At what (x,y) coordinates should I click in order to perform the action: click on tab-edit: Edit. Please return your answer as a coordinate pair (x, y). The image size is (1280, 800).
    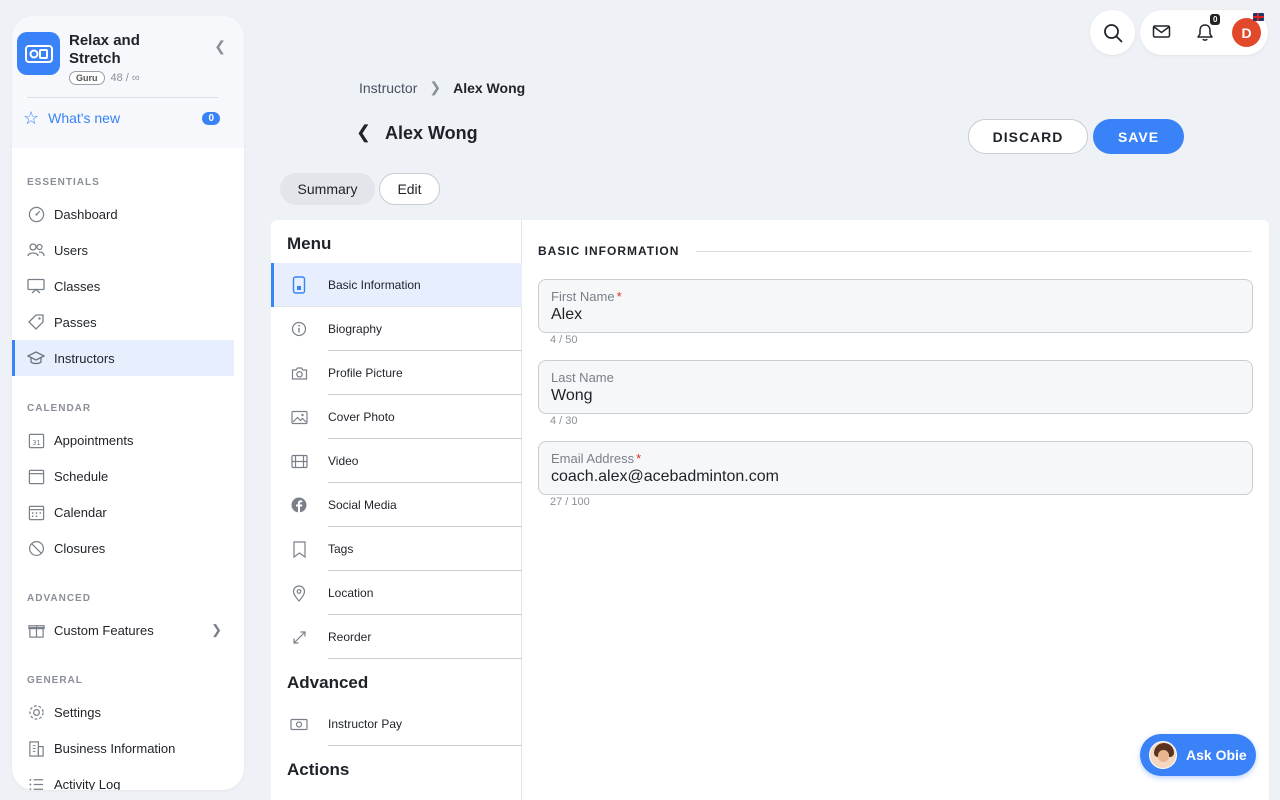
    Looking at the image, I should click on (409, 189).